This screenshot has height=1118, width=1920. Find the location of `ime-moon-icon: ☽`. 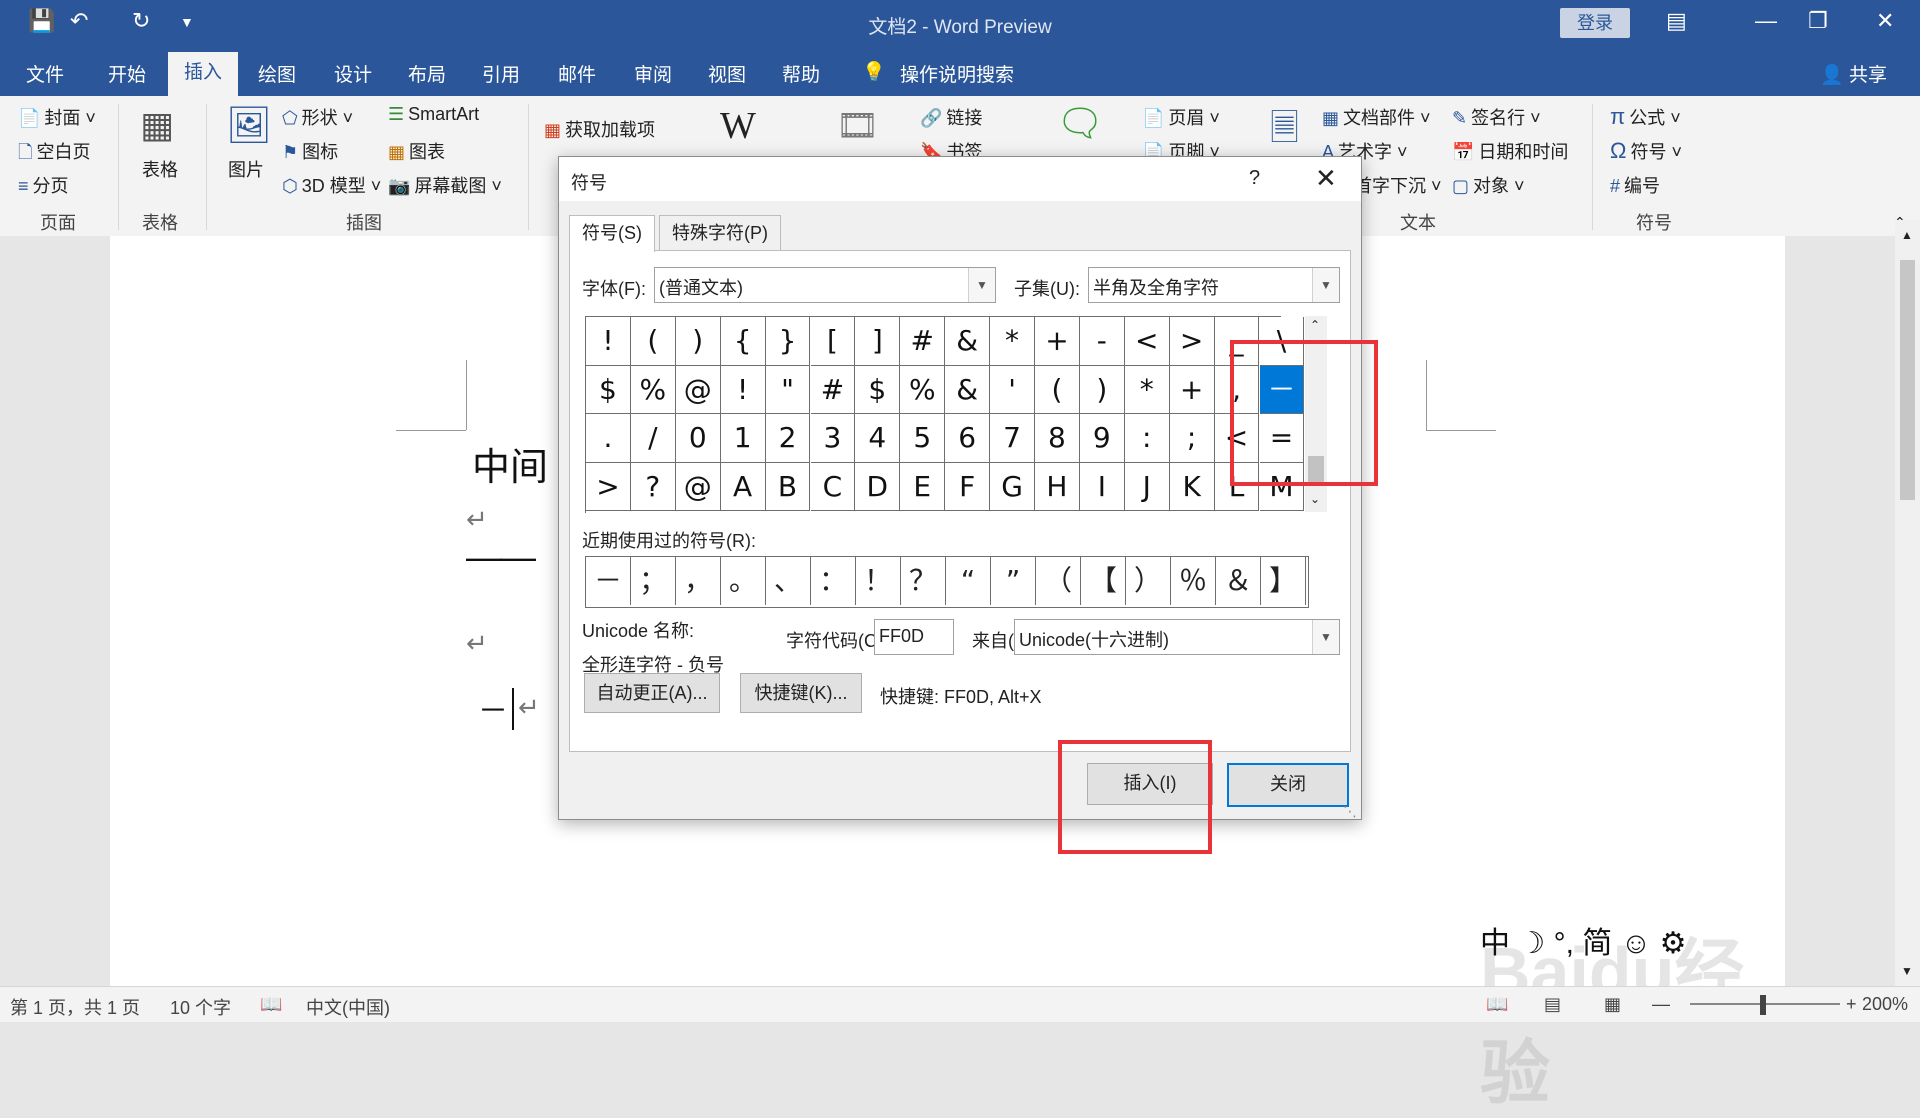

ime-moon-icon: ☽ is located at coordinates (1531, 943).